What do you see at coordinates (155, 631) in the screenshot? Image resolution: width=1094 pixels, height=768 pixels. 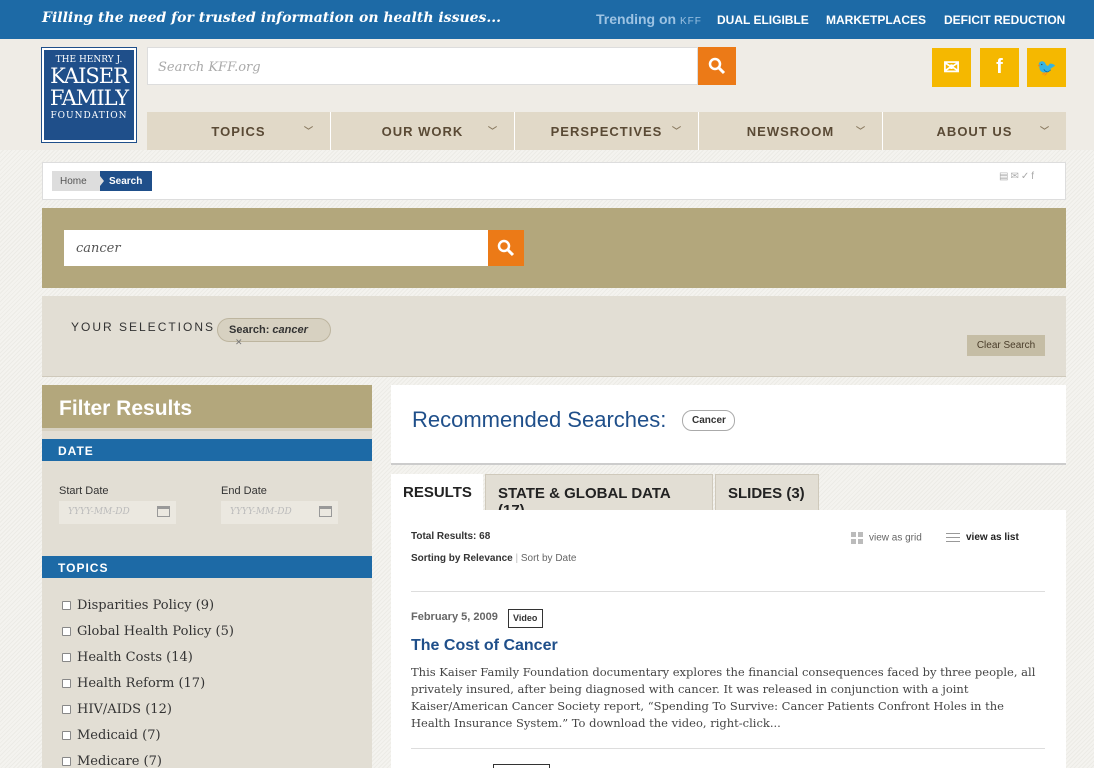 I see `topic-label: Global Health Policy (5)` at bounding box center [155, 631].